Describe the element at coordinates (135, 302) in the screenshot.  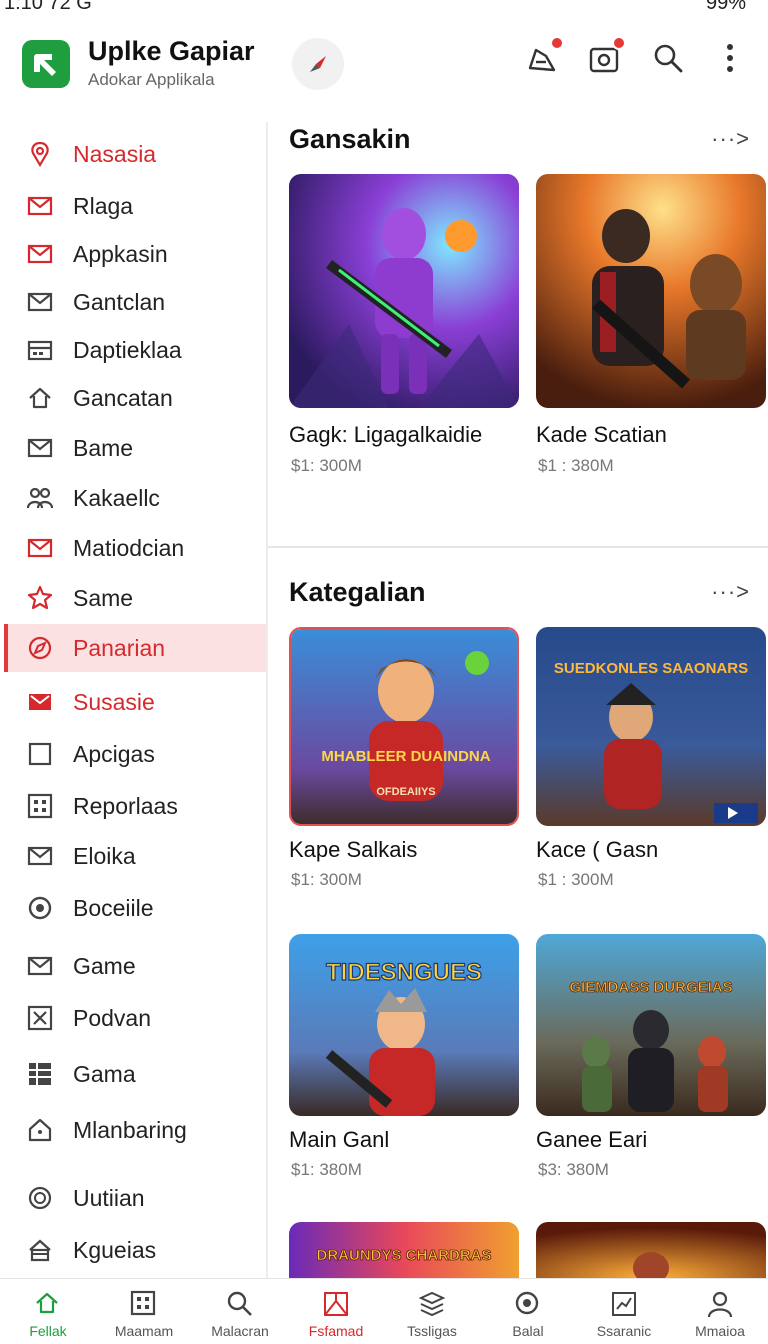
I see `sidebar-item: Gantclan` at that location.